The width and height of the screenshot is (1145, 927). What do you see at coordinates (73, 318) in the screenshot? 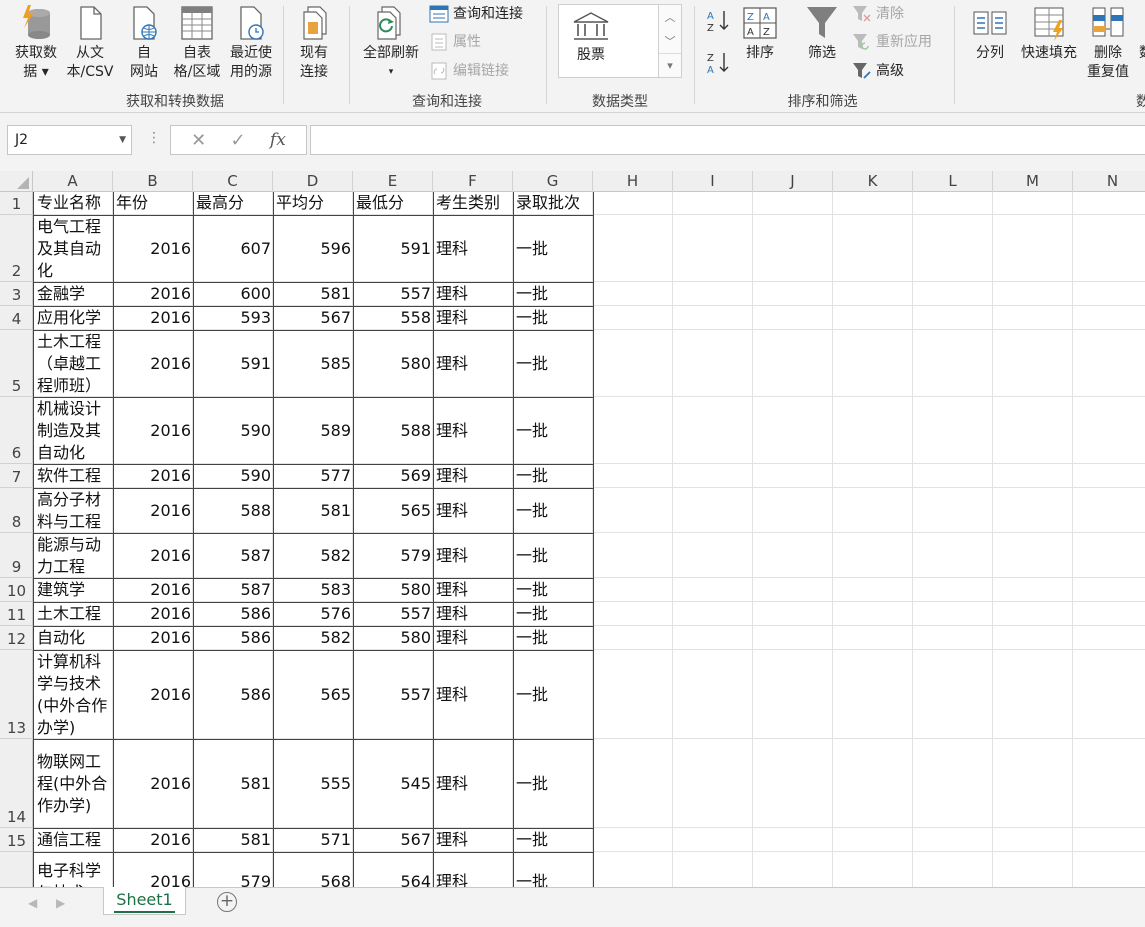
I see `cell-A: 应用化学` at bounding box center [73, 318].